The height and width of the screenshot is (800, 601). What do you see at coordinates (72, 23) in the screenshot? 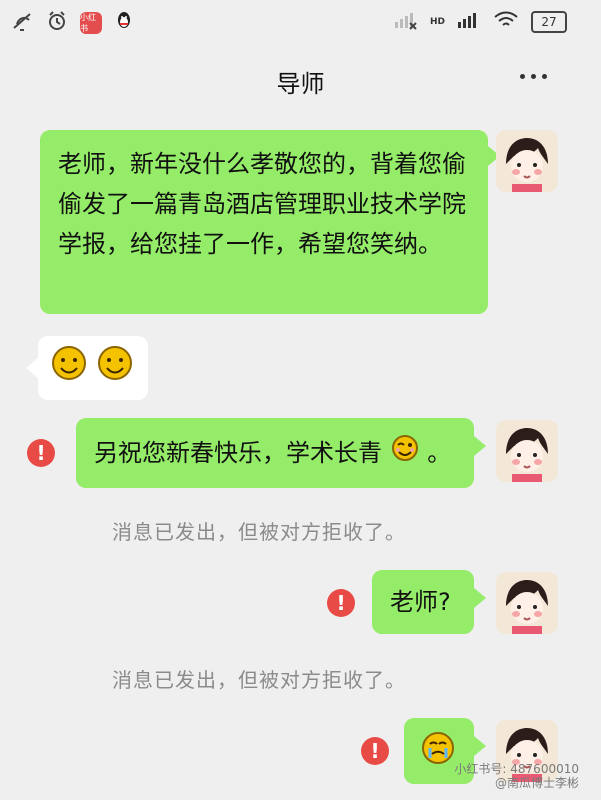
I see `status-left: 小红书` at bounding box center [72, 23].